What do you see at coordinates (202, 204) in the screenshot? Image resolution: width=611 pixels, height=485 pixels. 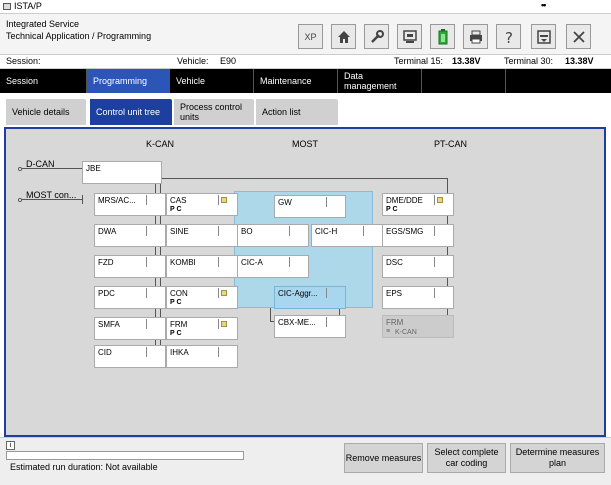 I see `ecu-cas: CAS P C` at bounding box center [202, 204].